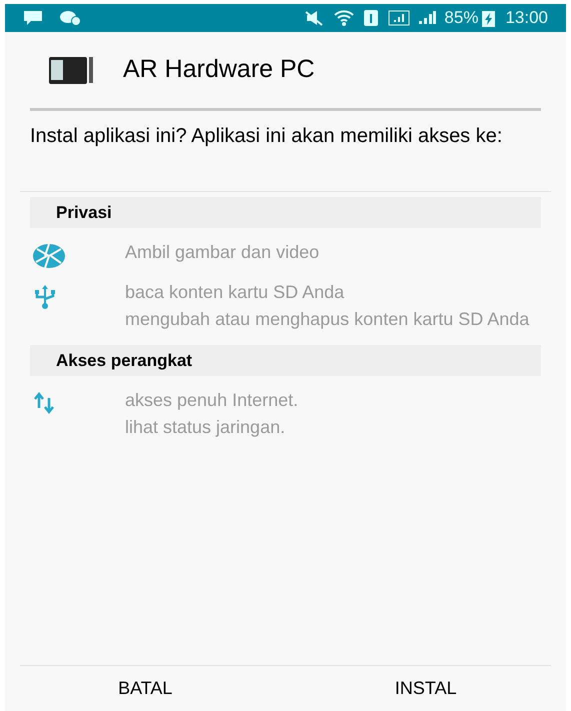  I want to click on message-icon, so click(33, 18).